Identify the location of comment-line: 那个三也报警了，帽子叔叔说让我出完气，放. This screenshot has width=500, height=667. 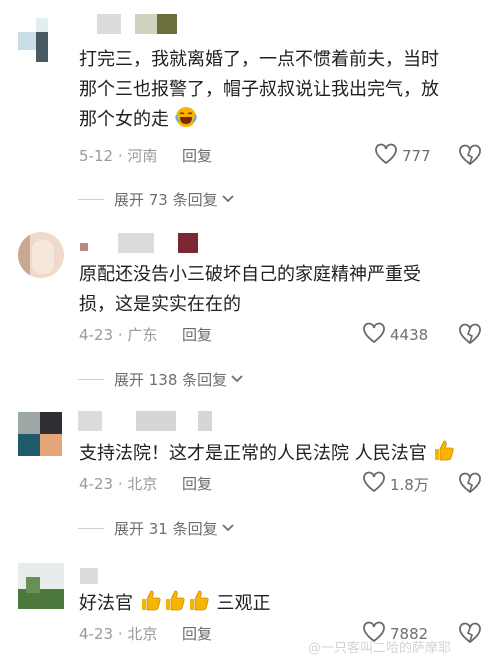
(259, 89).